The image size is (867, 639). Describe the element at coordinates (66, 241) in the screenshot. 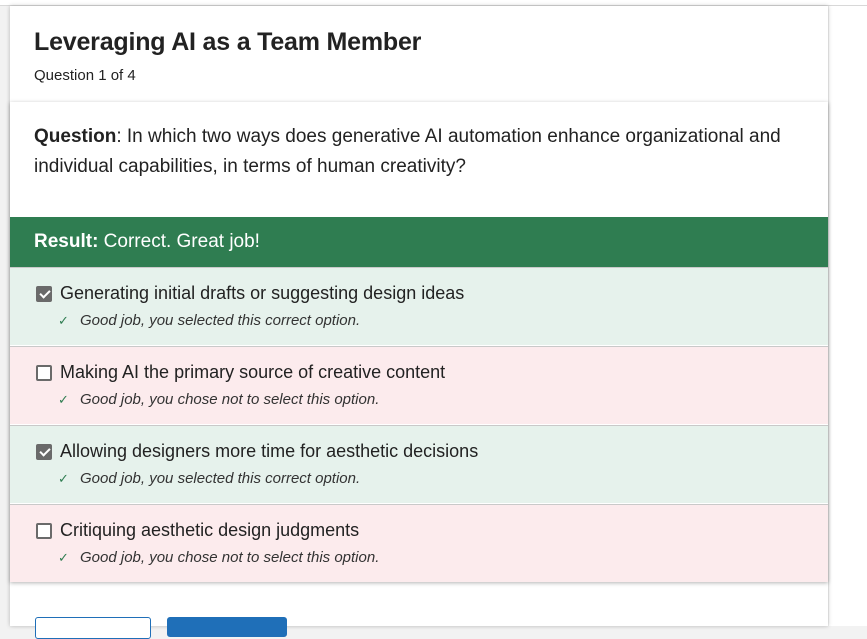

I see `result-label: Result:` at that location.